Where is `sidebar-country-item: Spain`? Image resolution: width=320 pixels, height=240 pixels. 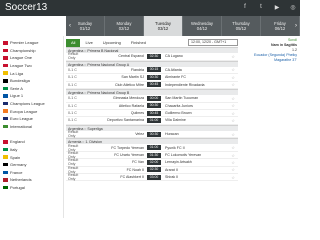
sidebar-country-item: Spain is located at coordinates (31, 157).